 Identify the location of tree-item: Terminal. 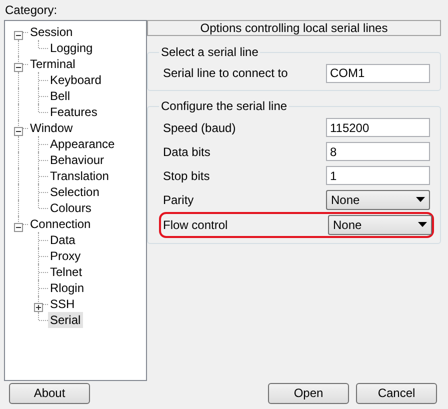
(53, 64).